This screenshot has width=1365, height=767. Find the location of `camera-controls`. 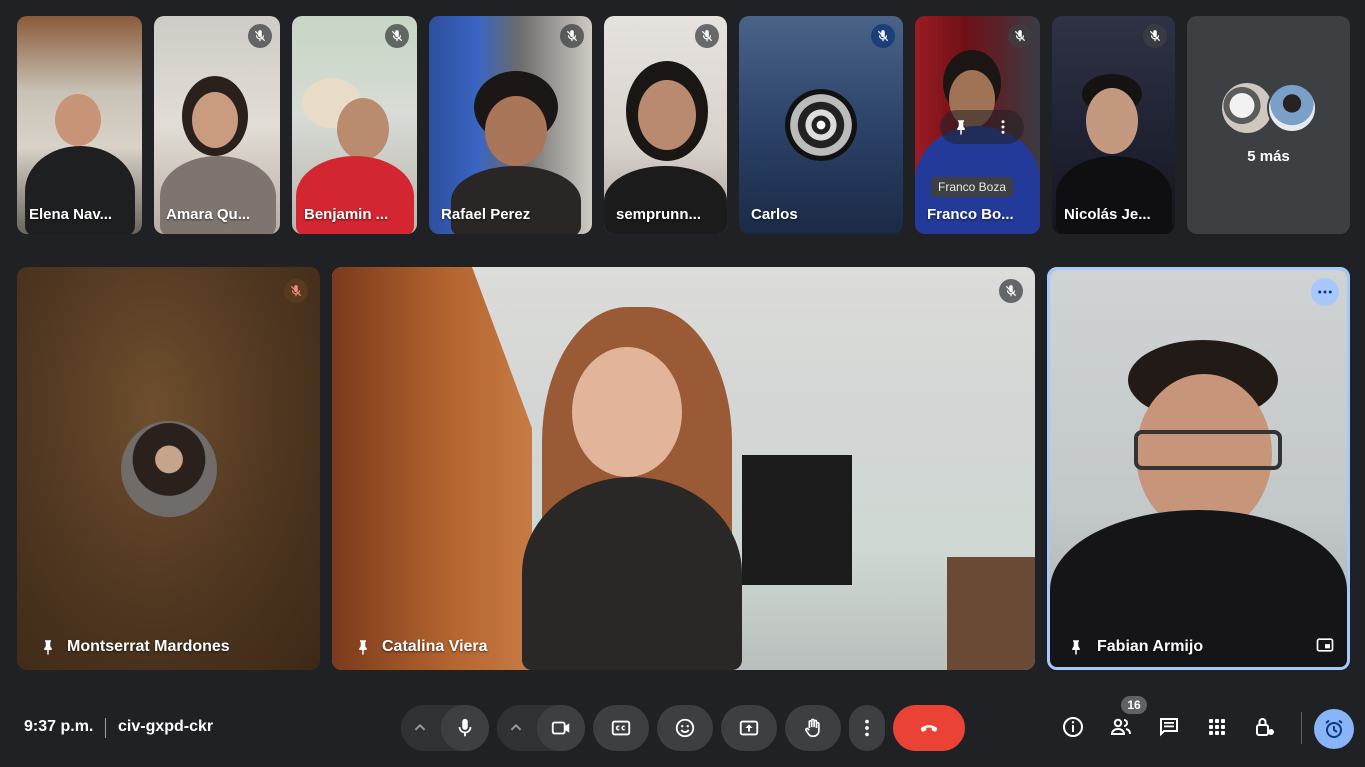

camera-controls is located at coordinates (541, 728).